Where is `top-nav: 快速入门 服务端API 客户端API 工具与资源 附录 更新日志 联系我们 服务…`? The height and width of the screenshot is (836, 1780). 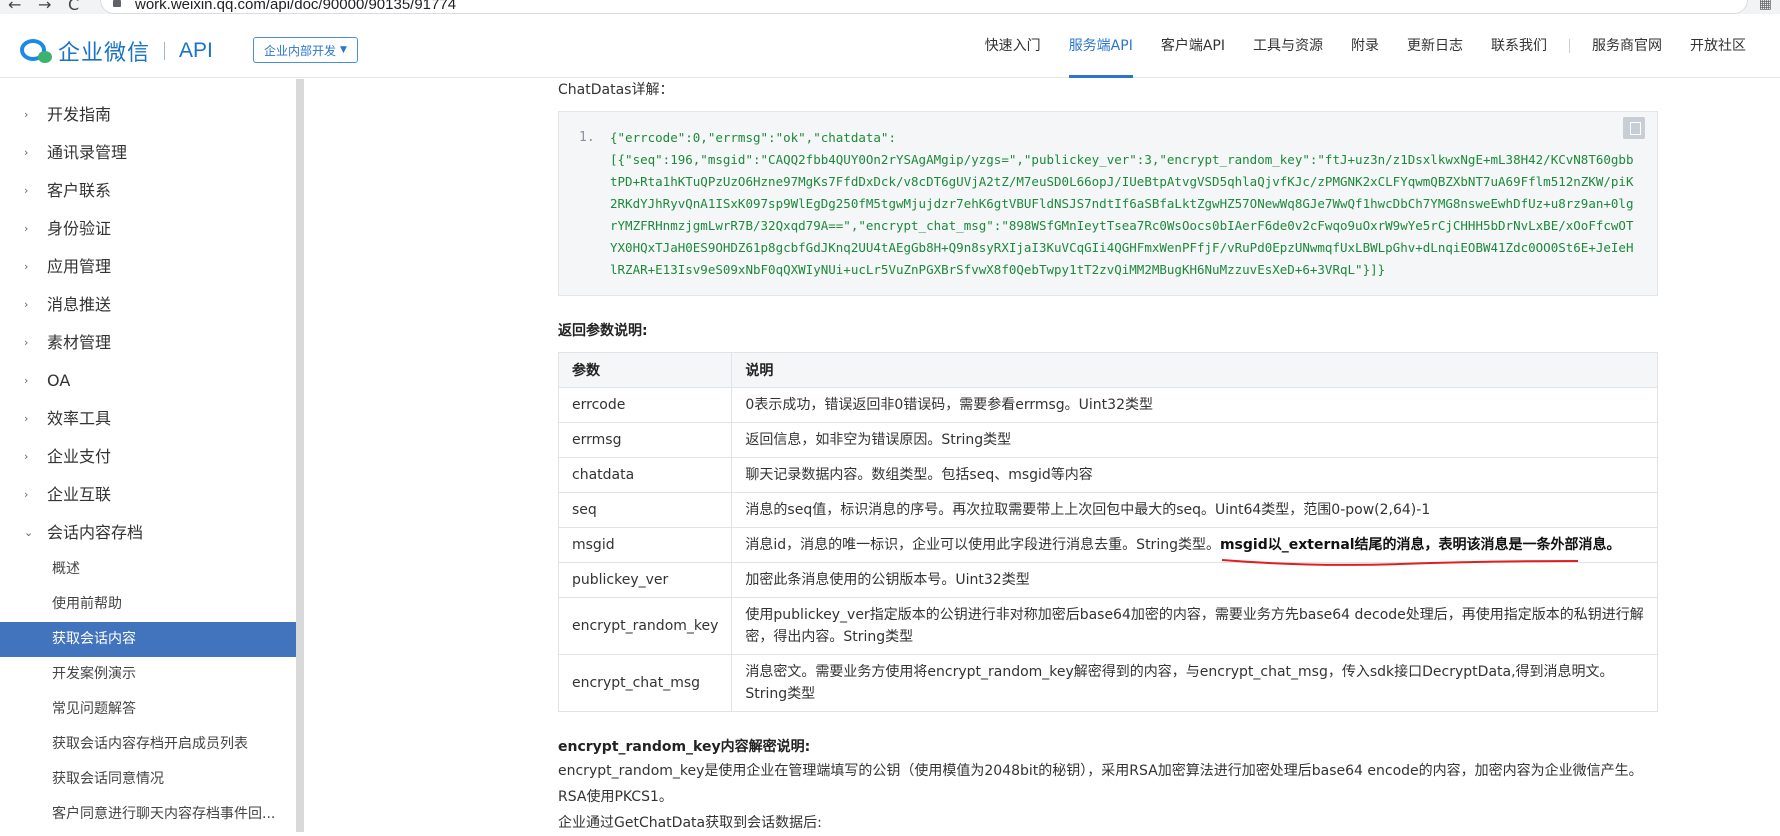 top-nav: 快速入门 服务端API 客户端API 工具与资源 附录 更新日志 联系我们 服务… is located at coordinates (1365, 46).